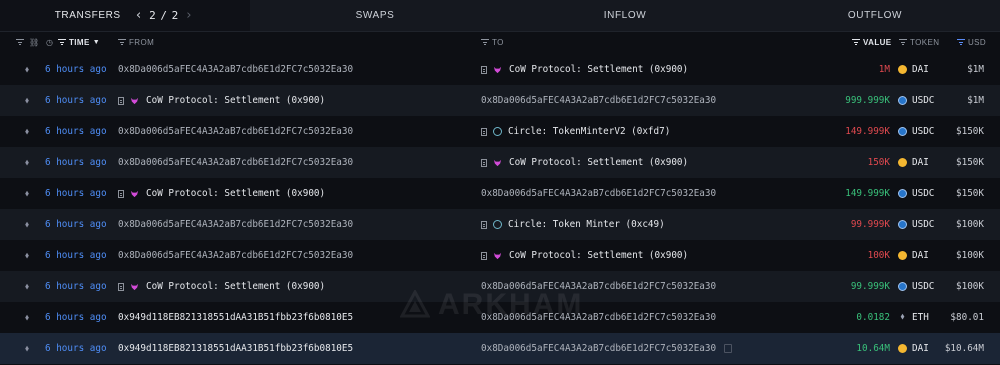  I want to click on row-value: 10.64M, so click(873, 348).